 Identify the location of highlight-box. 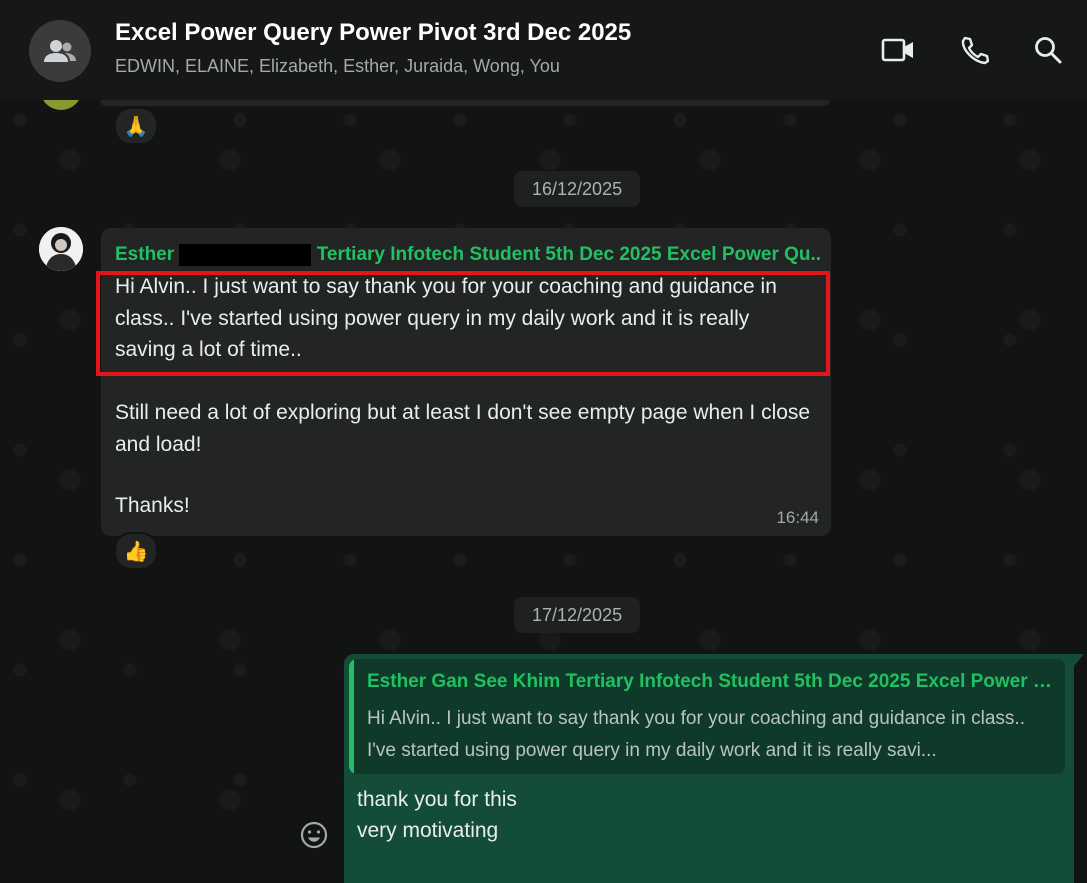
(463, 323).